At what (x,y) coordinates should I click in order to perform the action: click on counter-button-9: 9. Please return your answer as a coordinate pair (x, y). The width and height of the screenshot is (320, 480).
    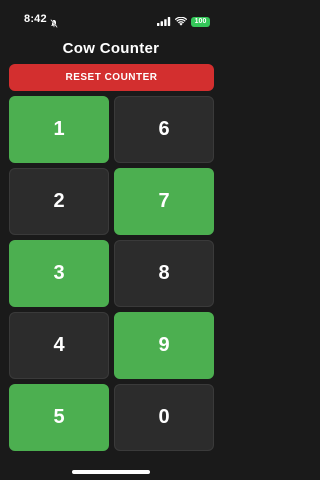
    Looking at the image, I should click on (164, 345).